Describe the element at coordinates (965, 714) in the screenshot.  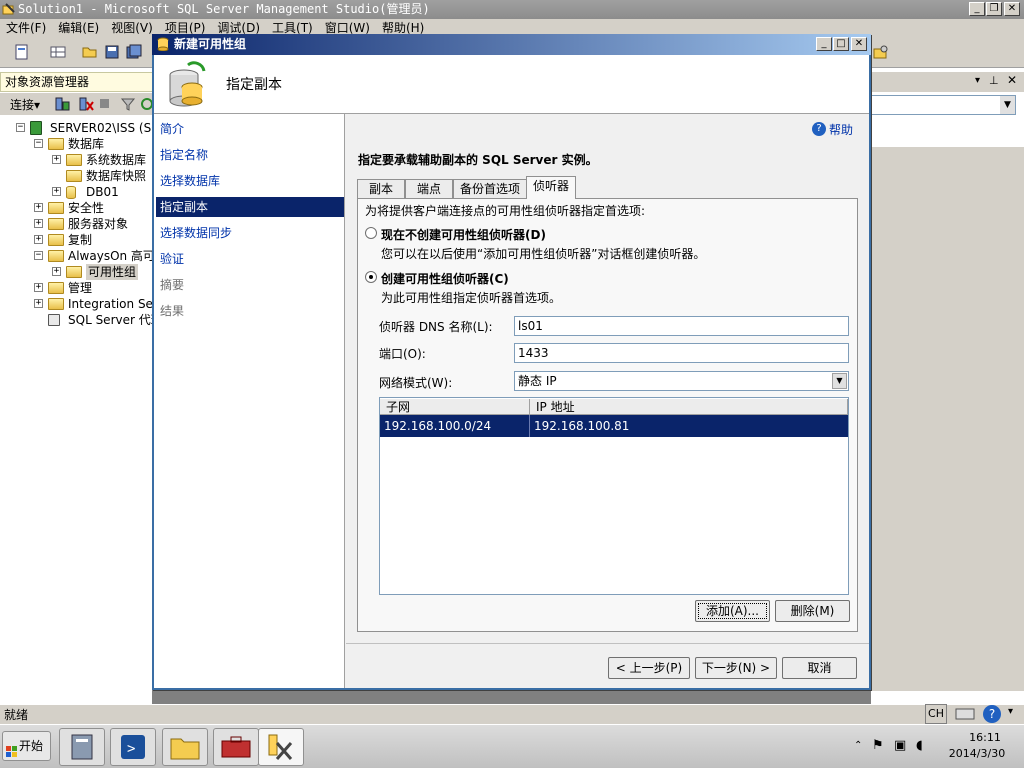
I see `keyboard-icon` at that location.